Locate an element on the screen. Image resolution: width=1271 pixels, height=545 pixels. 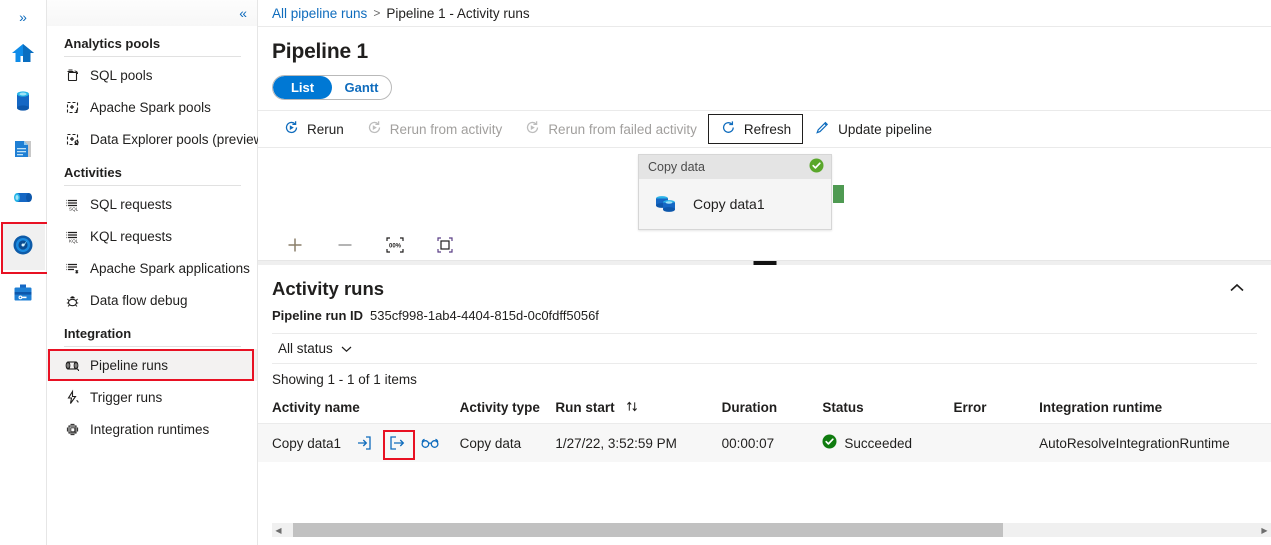
integration-runtimes-icon is located at coordinates (72, 429).